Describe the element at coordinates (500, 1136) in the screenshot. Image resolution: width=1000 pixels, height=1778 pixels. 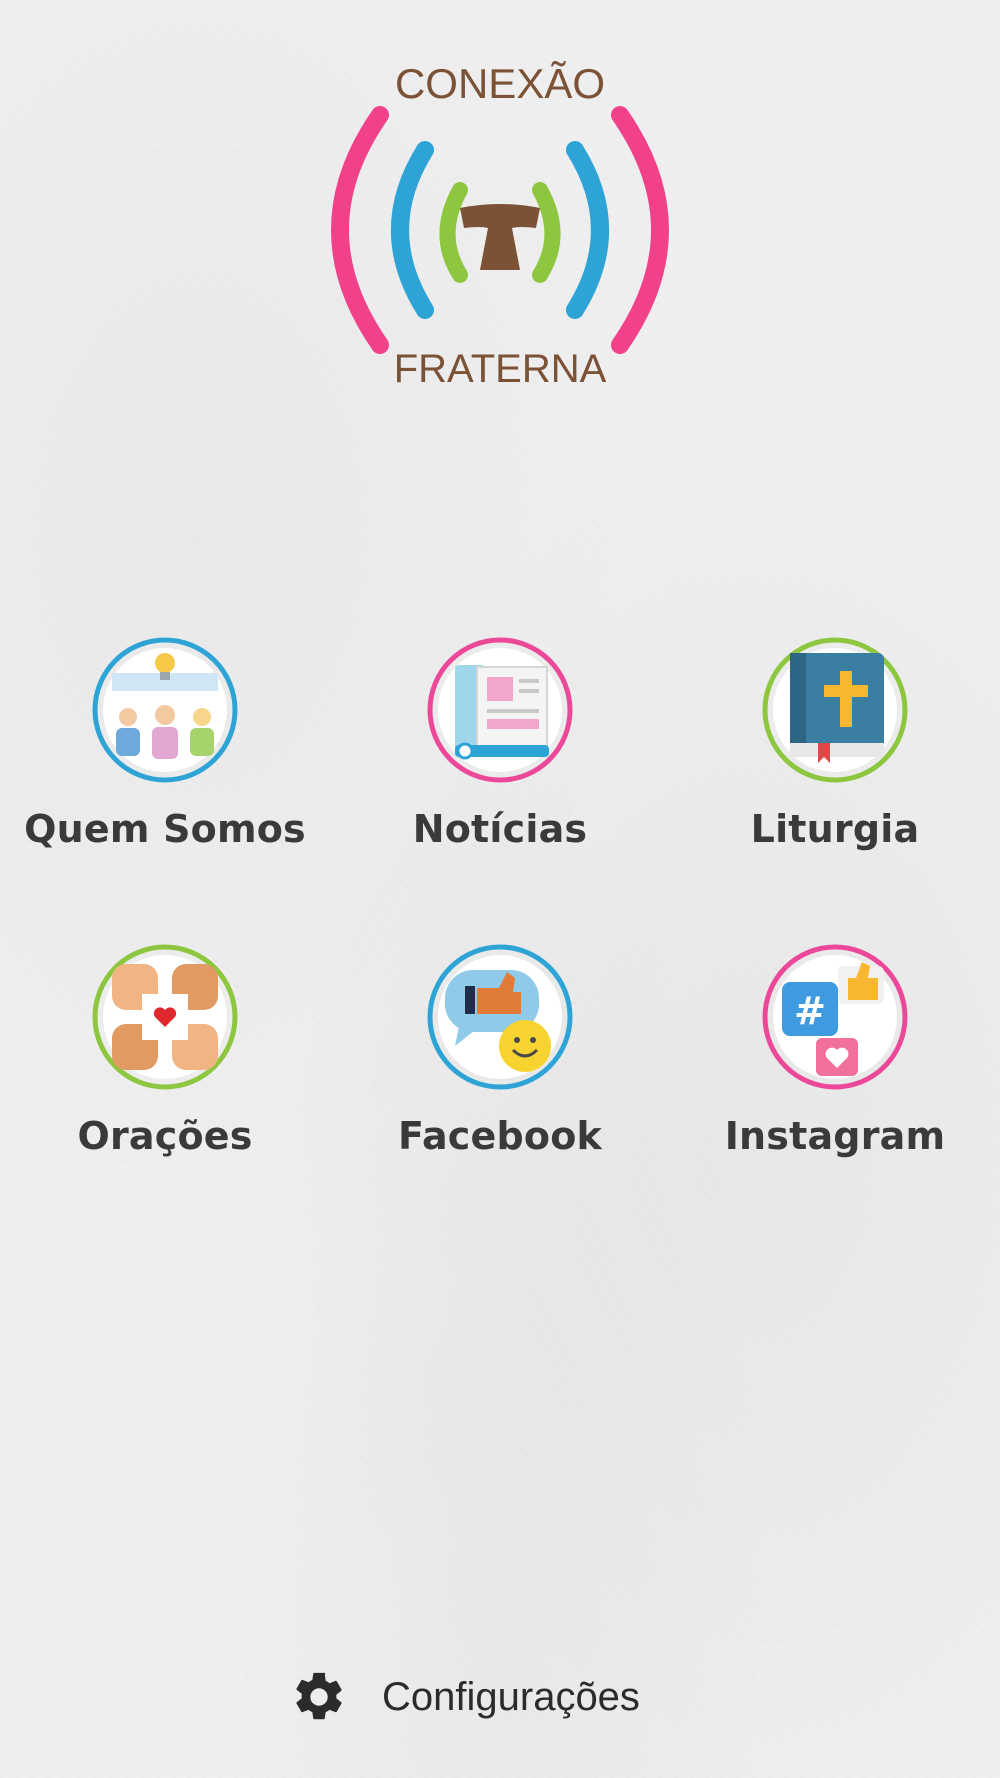
I see `menu-item-label: Facebook` at that location.